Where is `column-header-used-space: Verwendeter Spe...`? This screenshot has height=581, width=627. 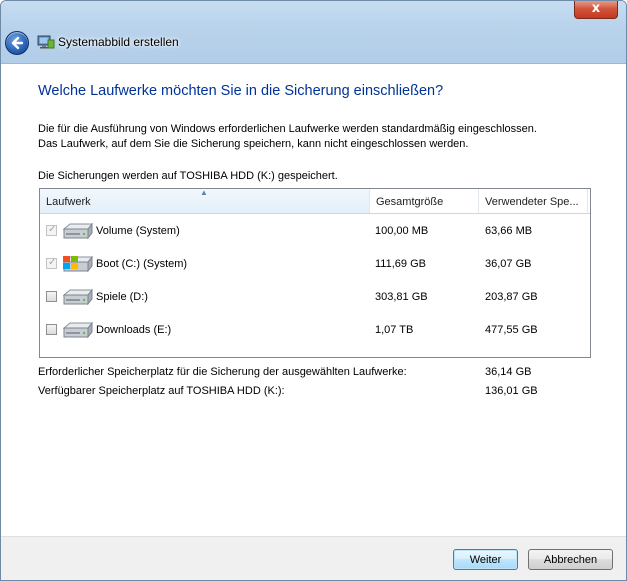 column-header-used-space: Verwendeter Spe... is located at coordinates (533, 201).